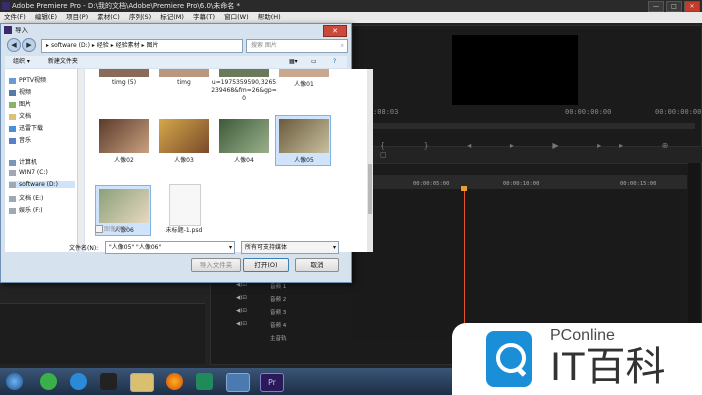  What do you see at coordinates (334, 62) in the screenshot?
I see `help-icon: ?` at bounding box center [334, 62].